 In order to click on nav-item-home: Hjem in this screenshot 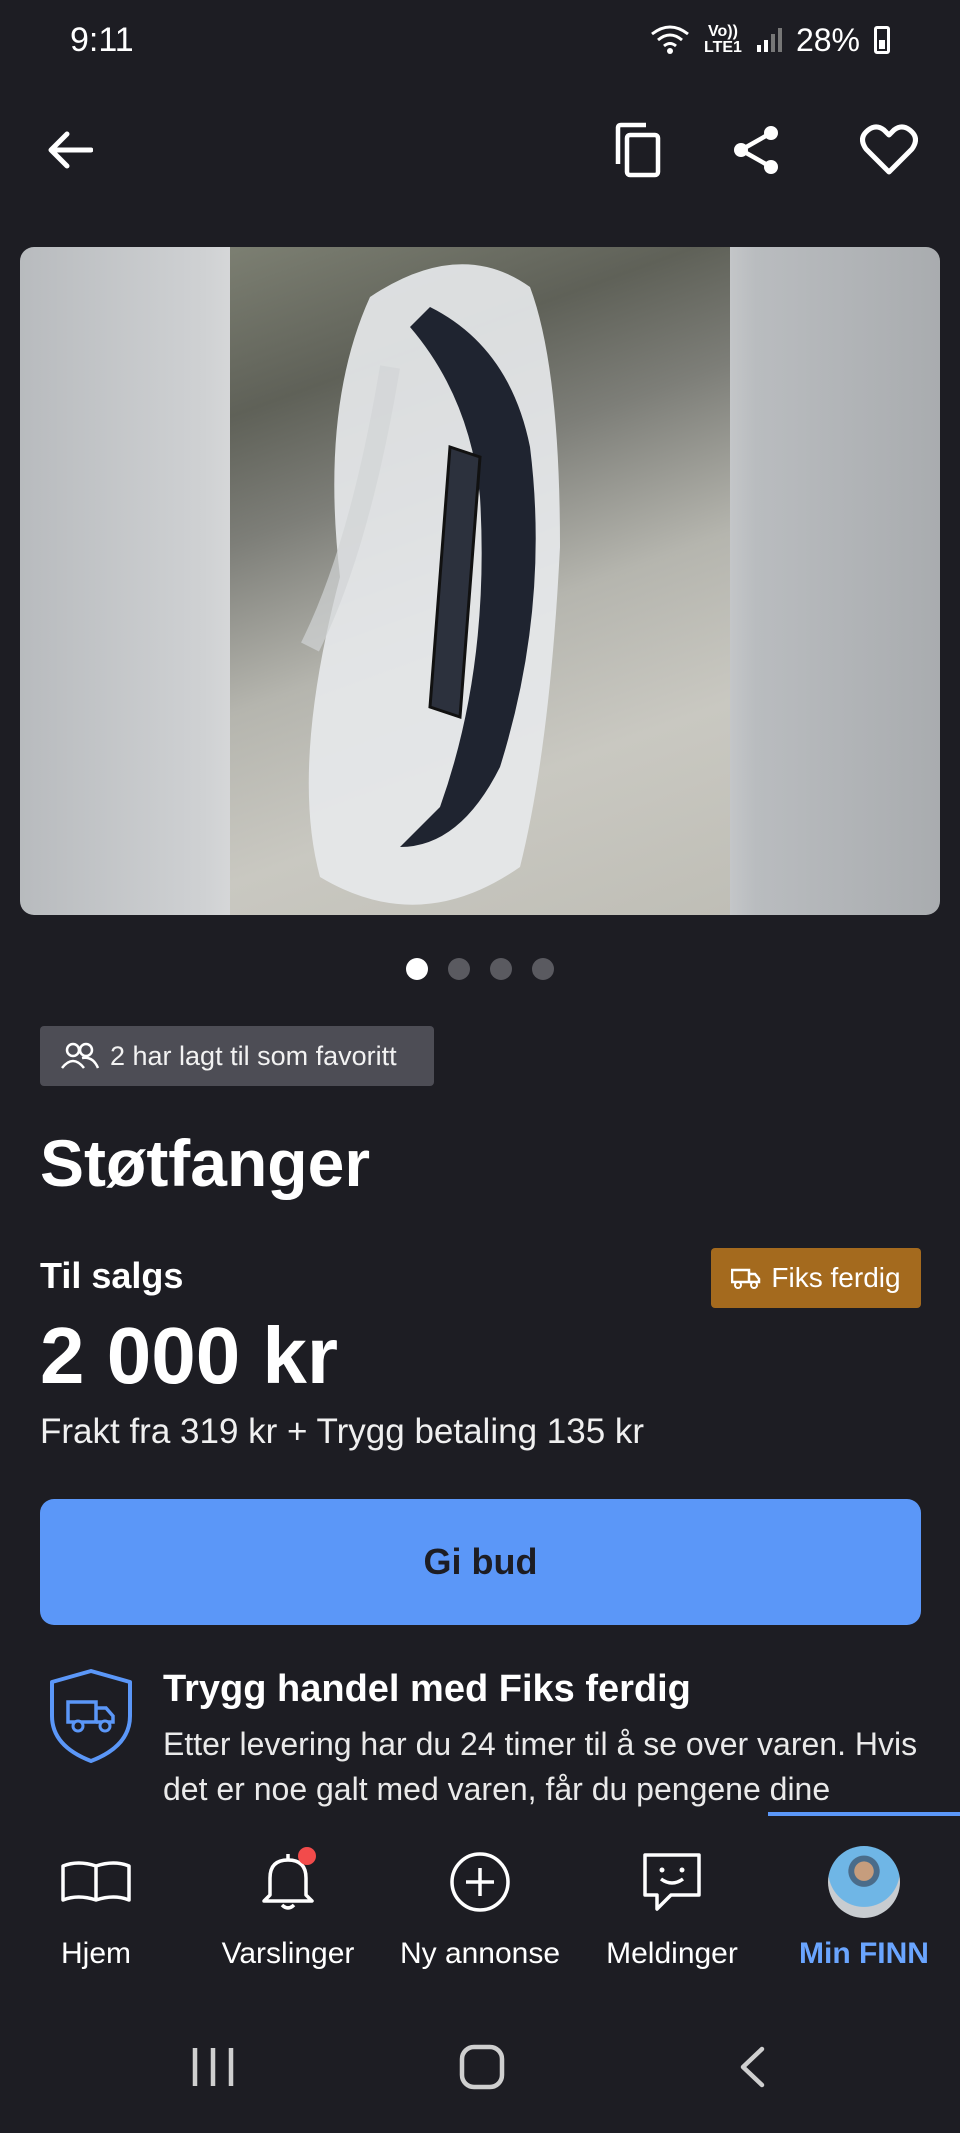, I will do `click(96, 1905)`.